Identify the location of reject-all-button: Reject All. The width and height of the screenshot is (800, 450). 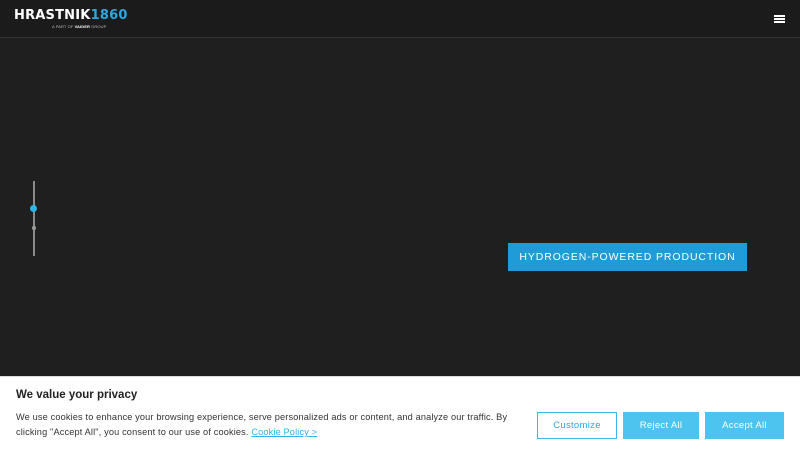
(661, 425).